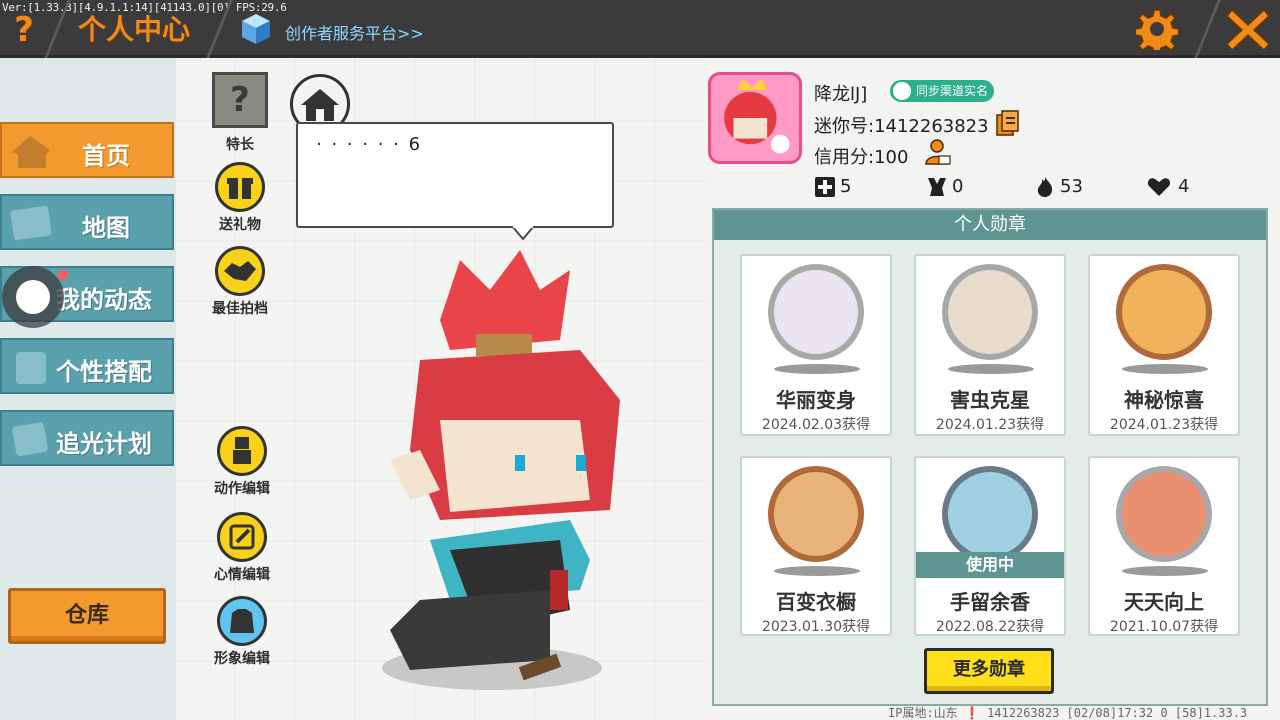 Image resolution: width=1280 pixels, height=720 pixels. Describe the element at coordinates (990, 400) in the screenshot. I see `medal-name: 害虫克星` at that location.